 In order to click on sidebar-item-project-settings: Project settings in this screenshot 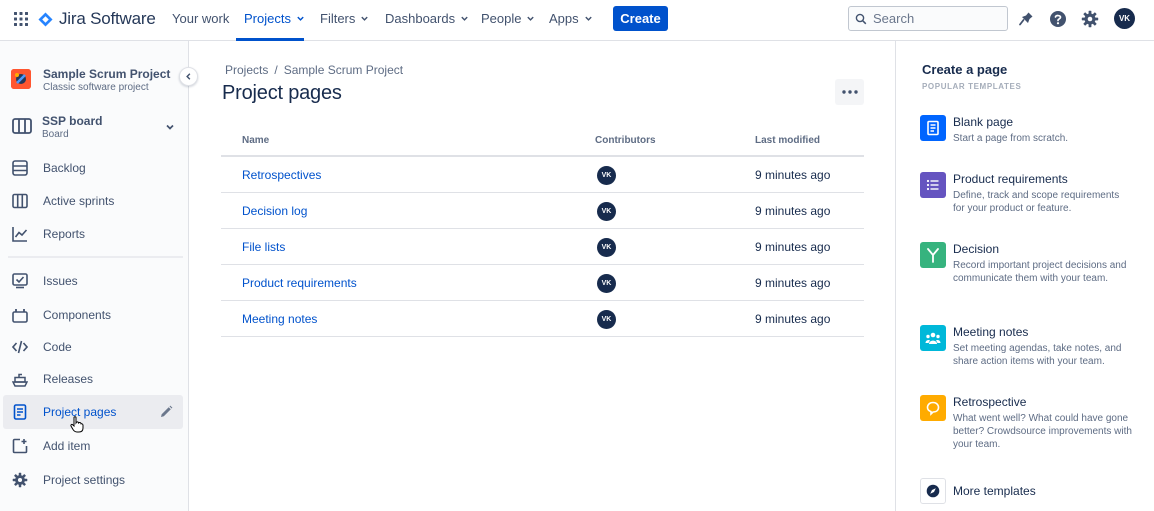, I will do `click(93, 480)`.